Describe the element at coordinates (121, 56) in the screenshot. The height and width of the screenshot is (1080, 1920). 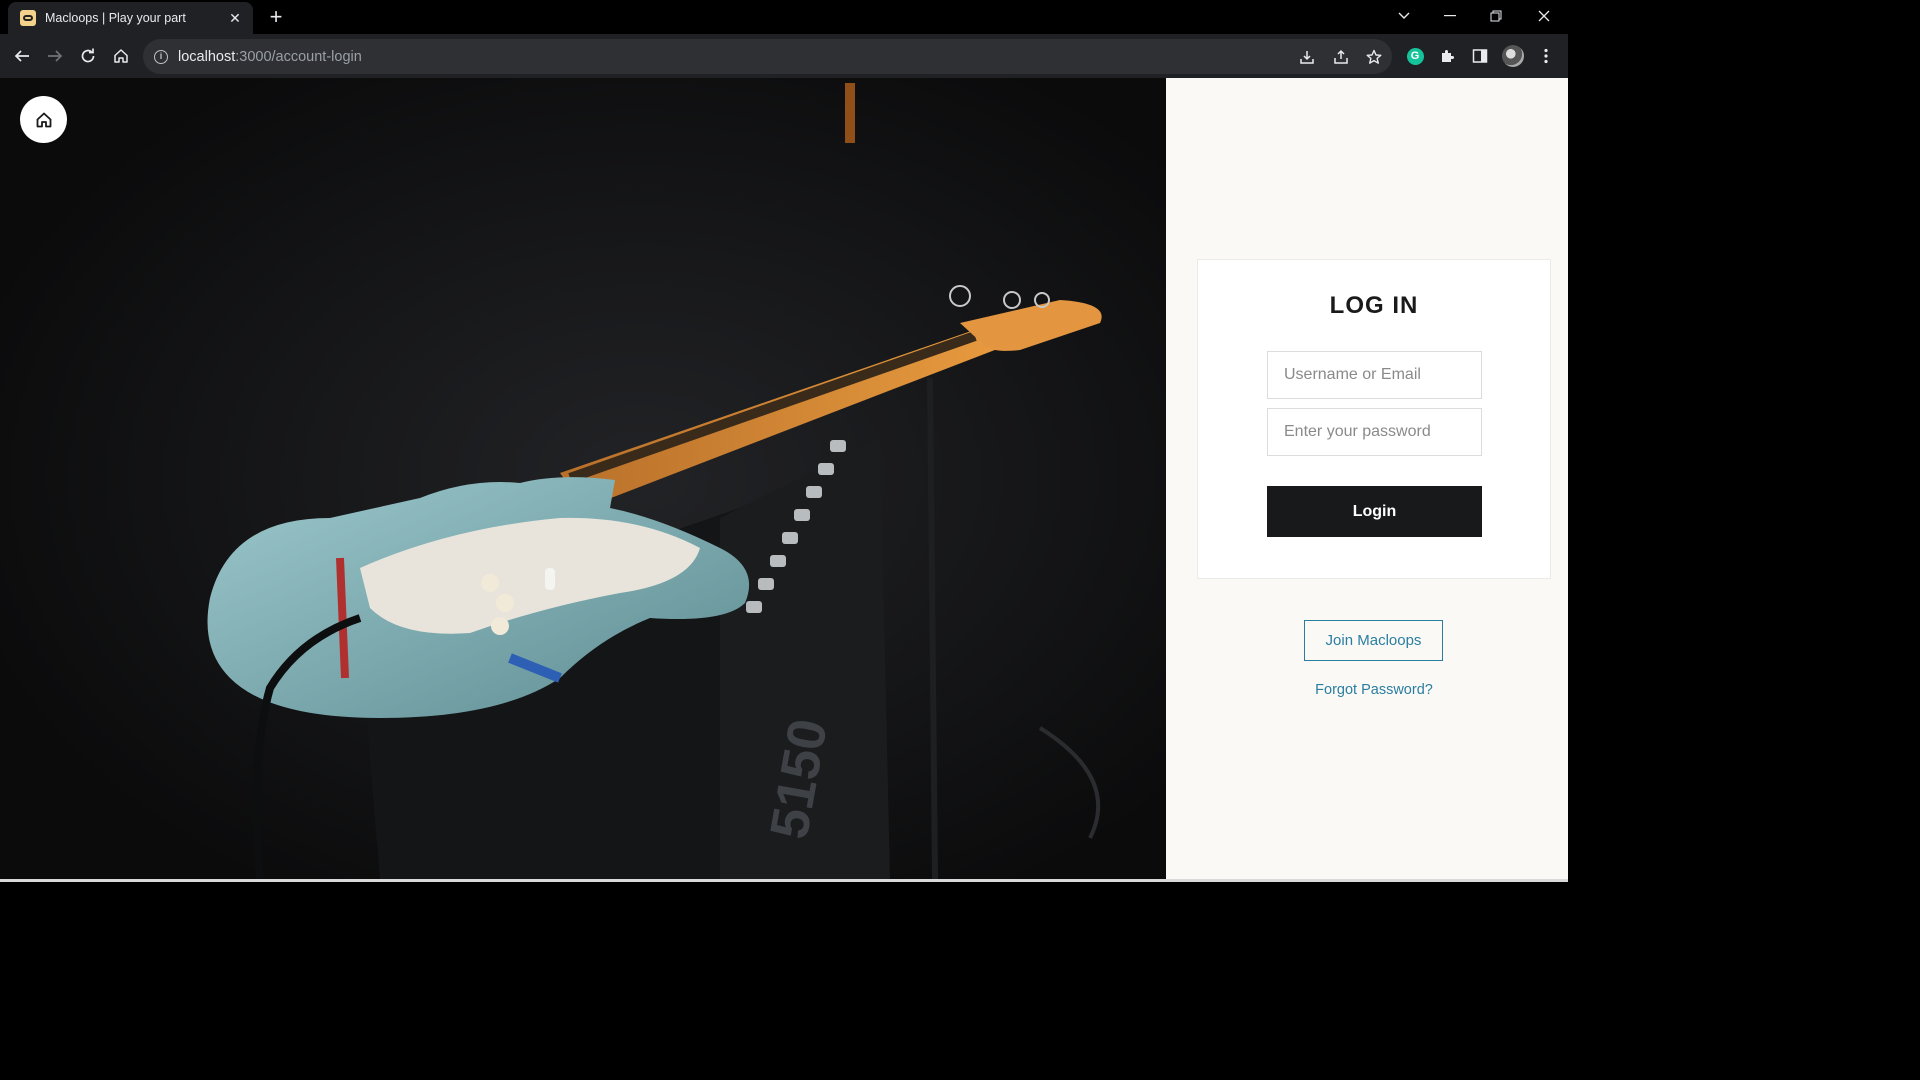
I see `home-toolbar-icon` at that location.